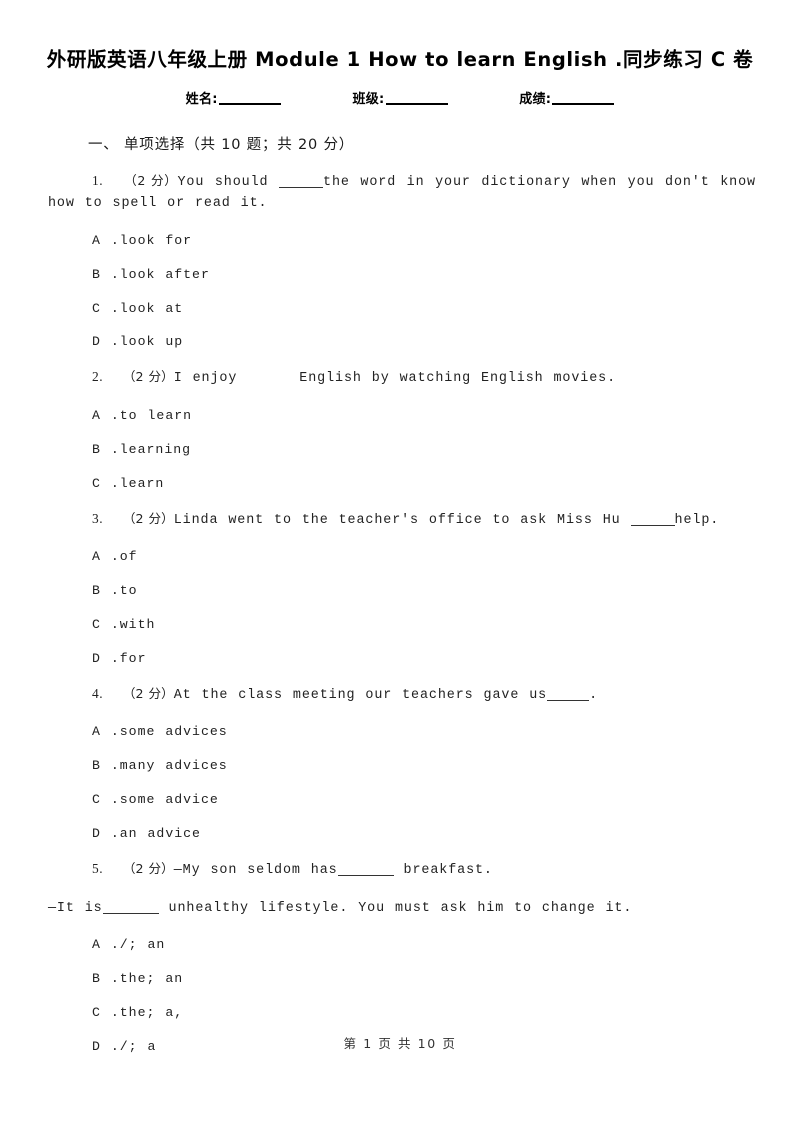 This screenshot has width=800, height=1132. I want to click on question-text-before: I enjoy, so click(205, 379).